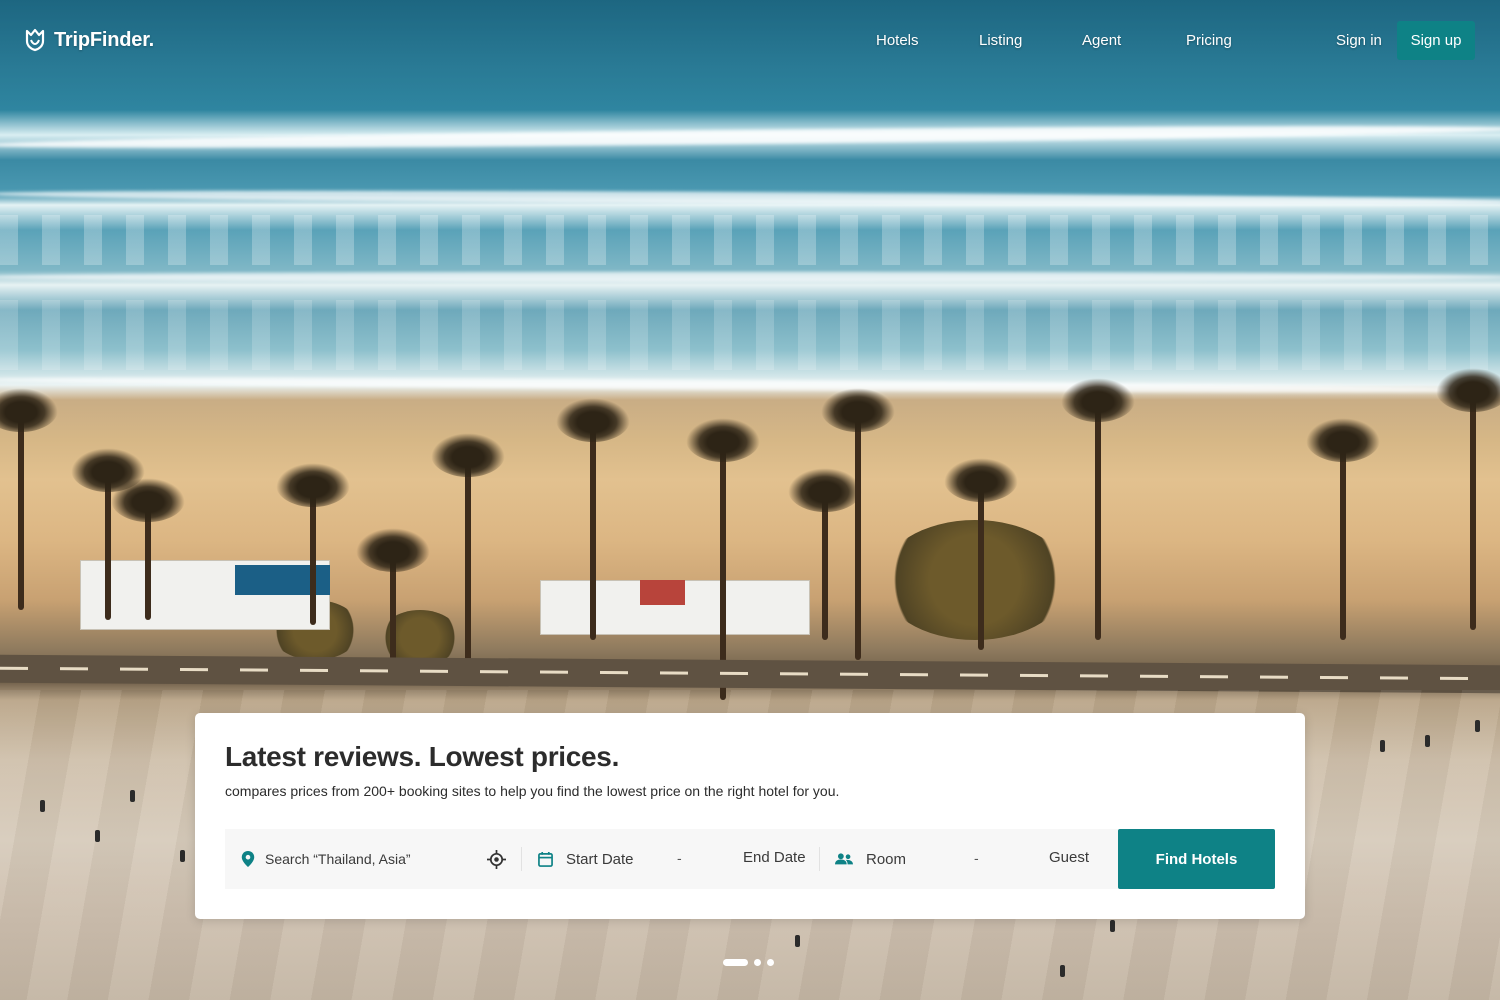  I want to click on hero-title: Latest reviews. Lowest prices., so click(422, 756).